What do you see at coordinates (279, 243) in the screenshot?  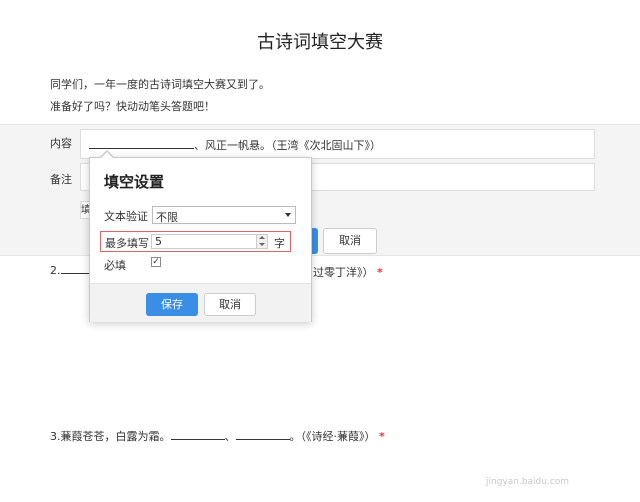 I see `max-length-unit: 字` at bounding box center [279, 243].